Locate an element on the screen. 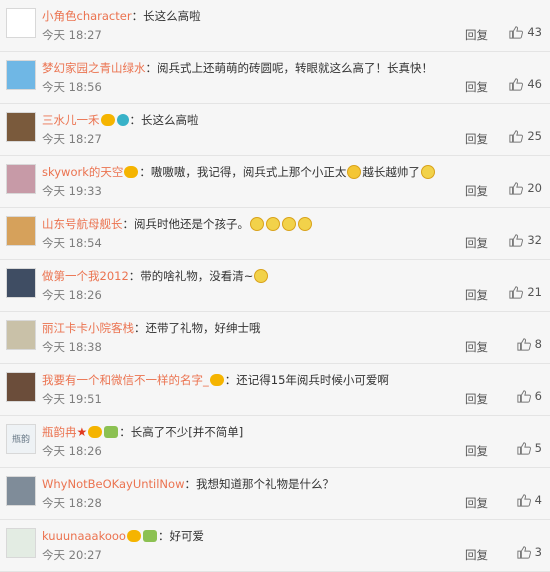 Image resolution: width=550 pixels, height=572 pixels. circle-badge-icon is located at coordinates (122, 120).